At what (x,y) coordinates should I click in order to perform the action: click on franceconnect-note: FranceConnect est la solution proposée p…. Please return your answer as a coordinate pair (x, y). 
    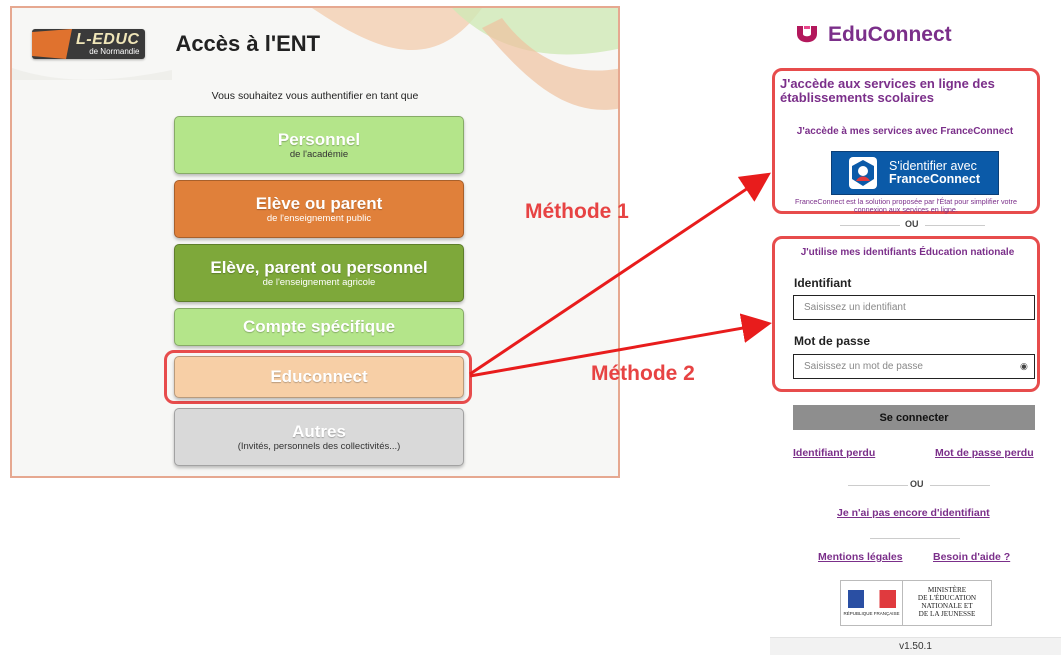
    Looking at the image, I should click on (906, 206).